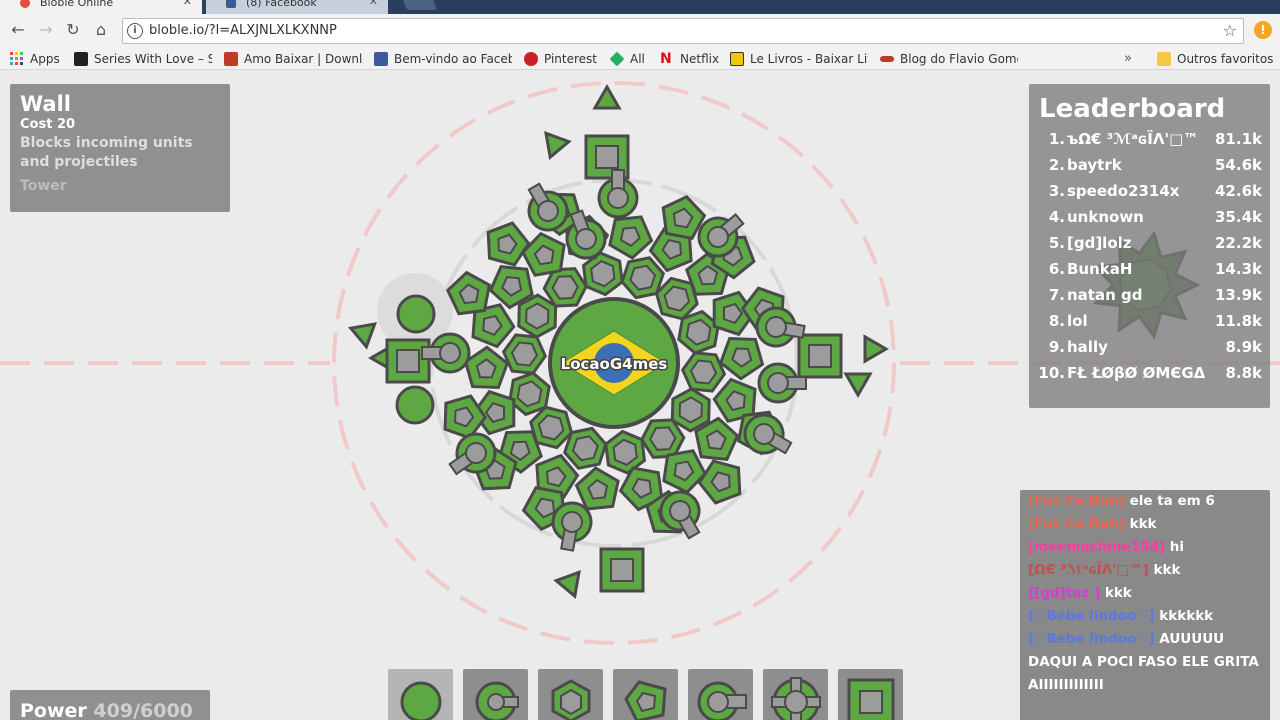 This screenshot has height=720, width=1280. What do you see at coordinates (1091, 639) in the screenshot?
I see `chat-author: [♡Bebe lindoo♡]` at bounding box center [1091, 639].